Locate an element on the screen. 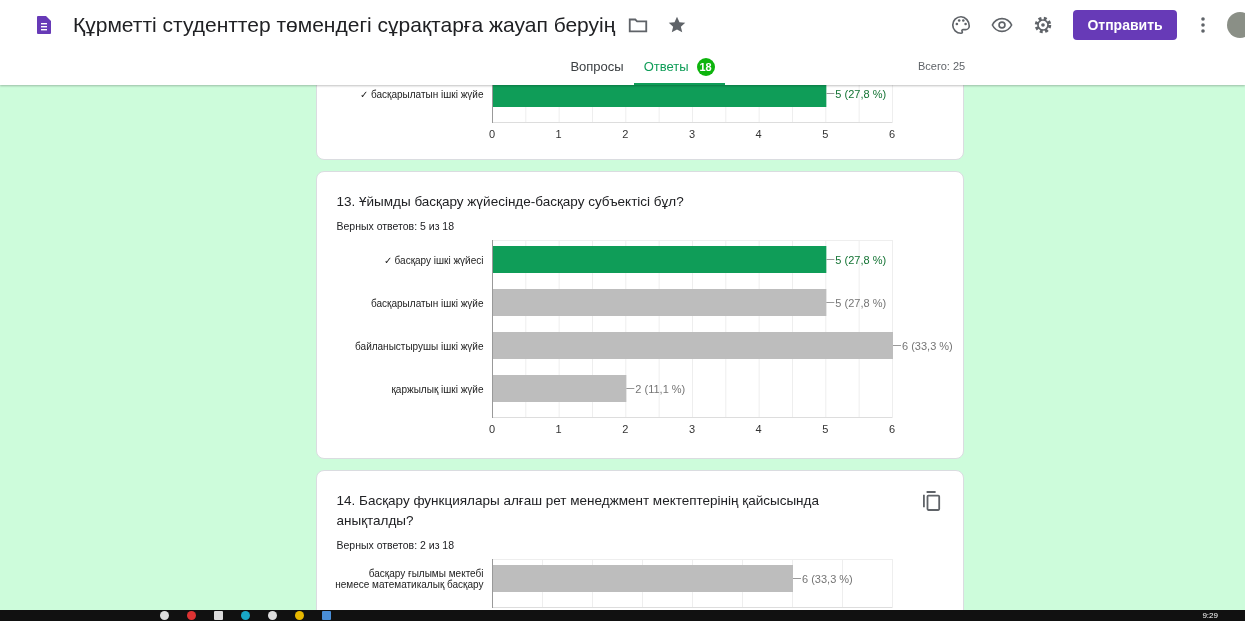 Image resolution: width=1245 pixels, height=621 pixels. correct-answers-count: Верных ответов: 2 из 18 is located at coordinates (396, 545).